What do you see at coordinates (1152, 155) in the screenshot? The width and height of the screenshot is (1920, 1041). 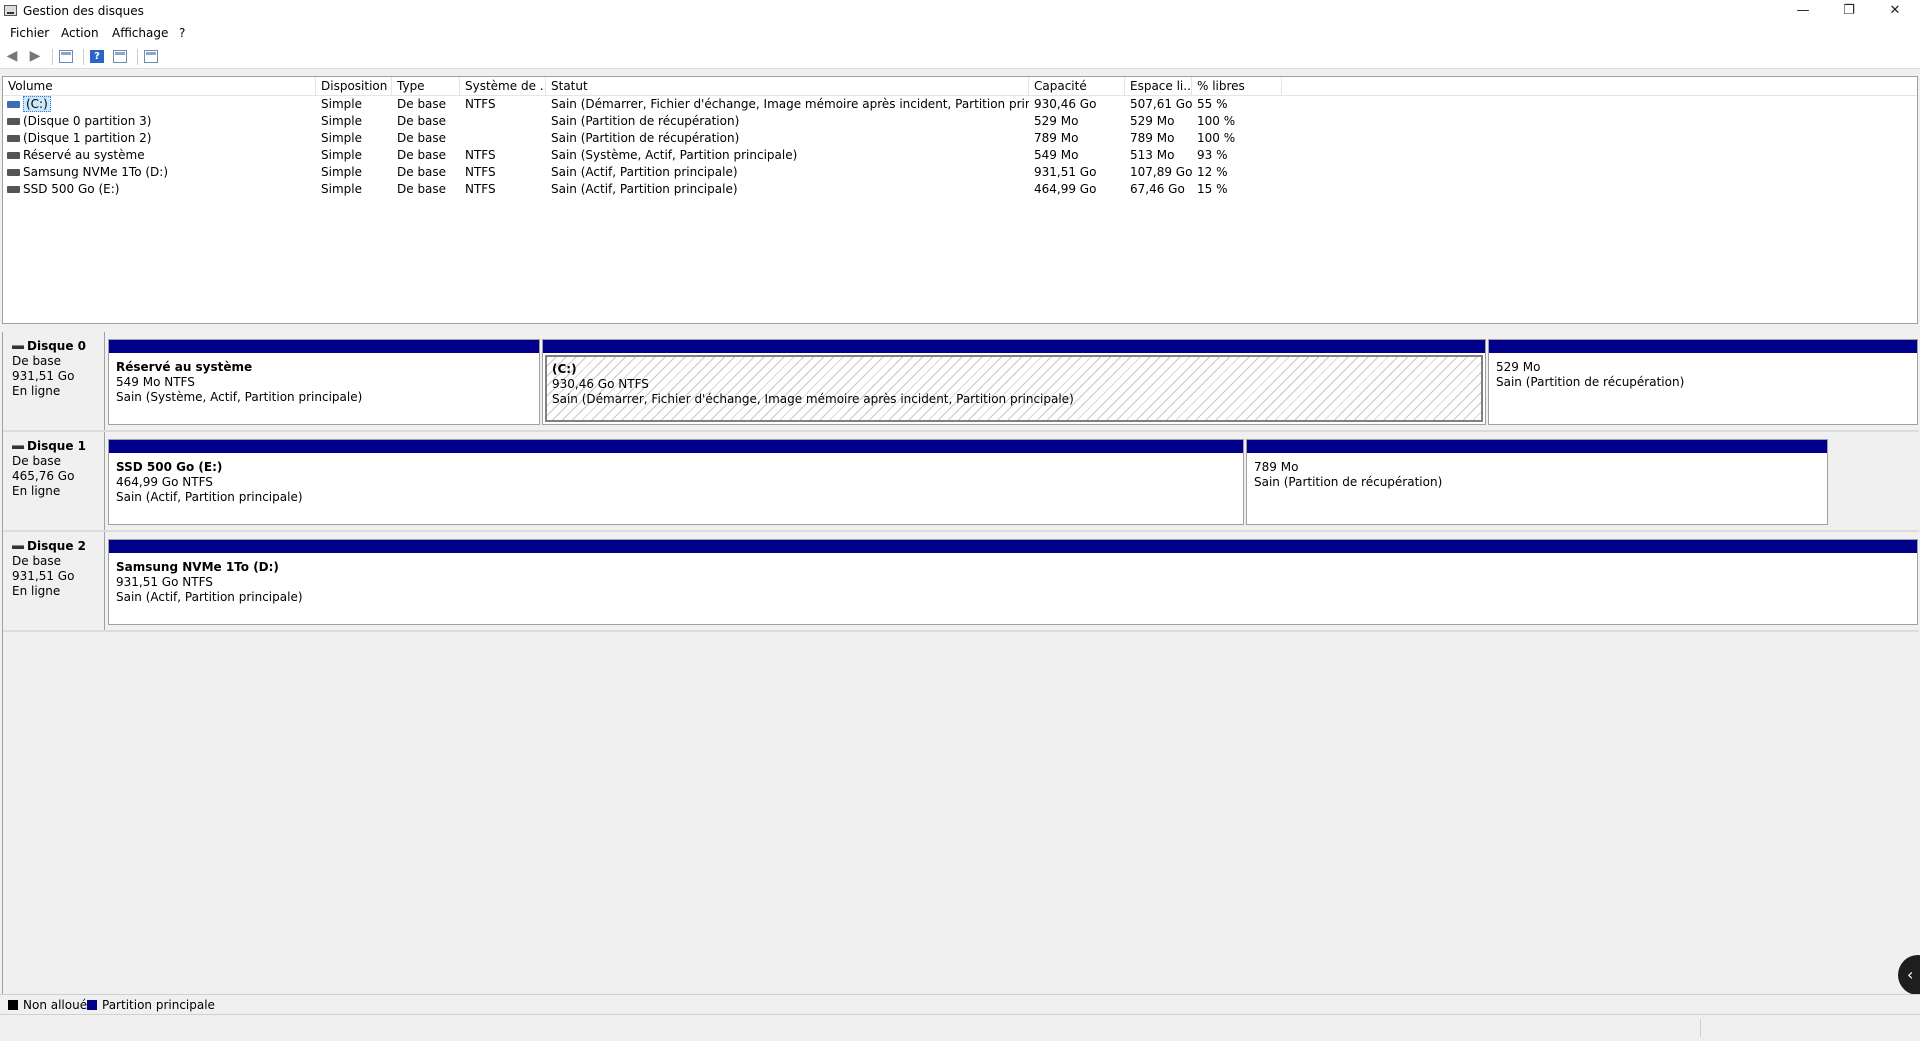 I see `table-cell: 513 Mo` at bounding box center [1152, 155].